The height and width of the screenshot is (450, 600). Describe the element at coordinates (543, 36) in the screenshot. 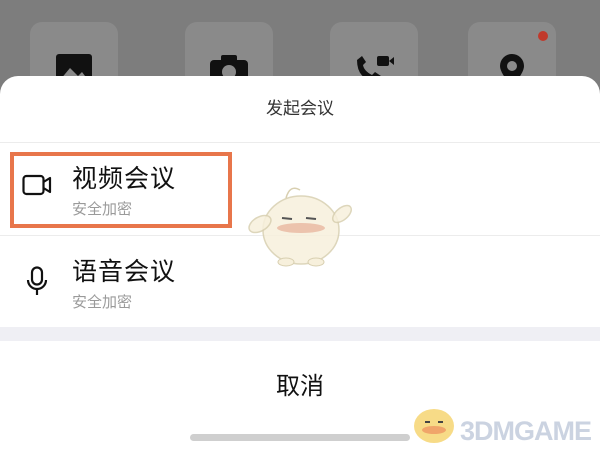

I see `notification-dot` at that location.